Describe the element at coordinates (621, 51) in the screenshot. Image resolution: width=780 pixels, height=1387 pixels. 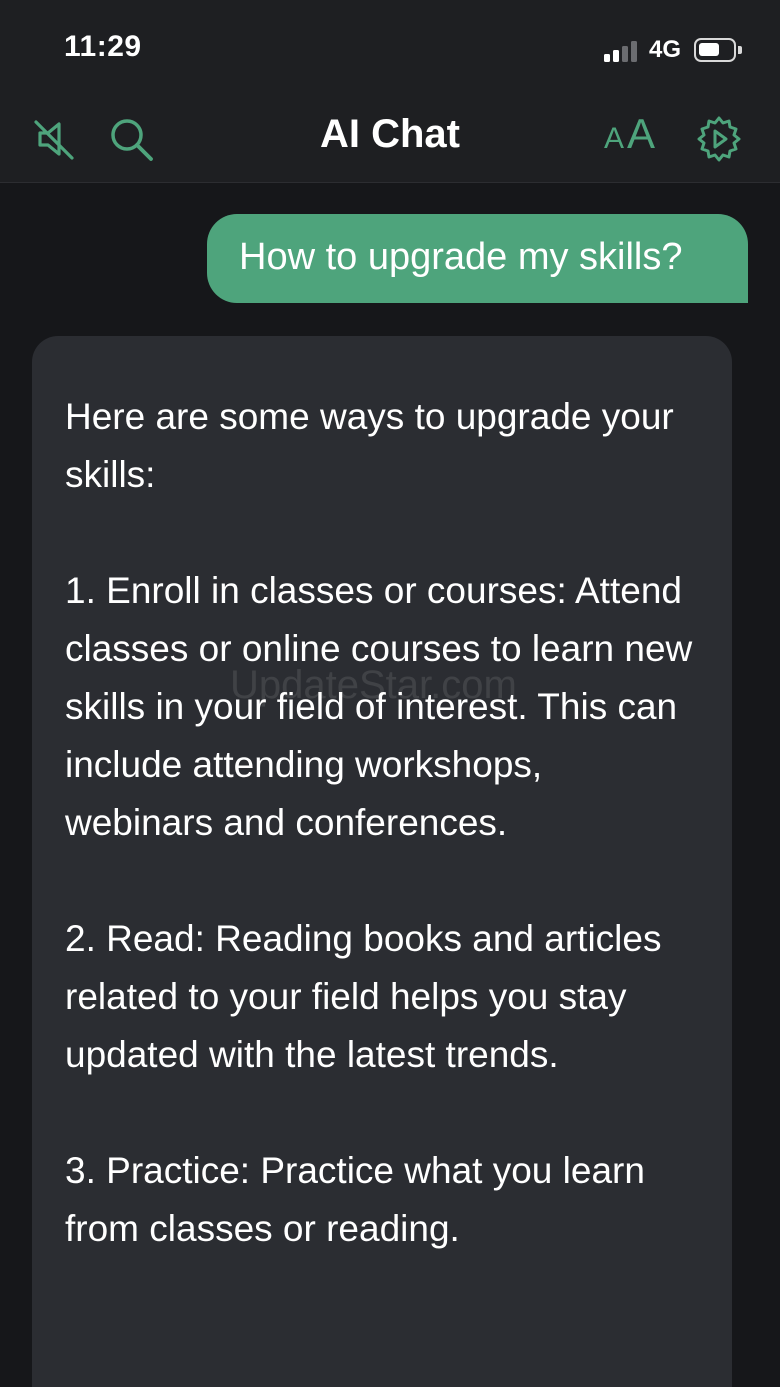
I see `signal-icon` at that location.